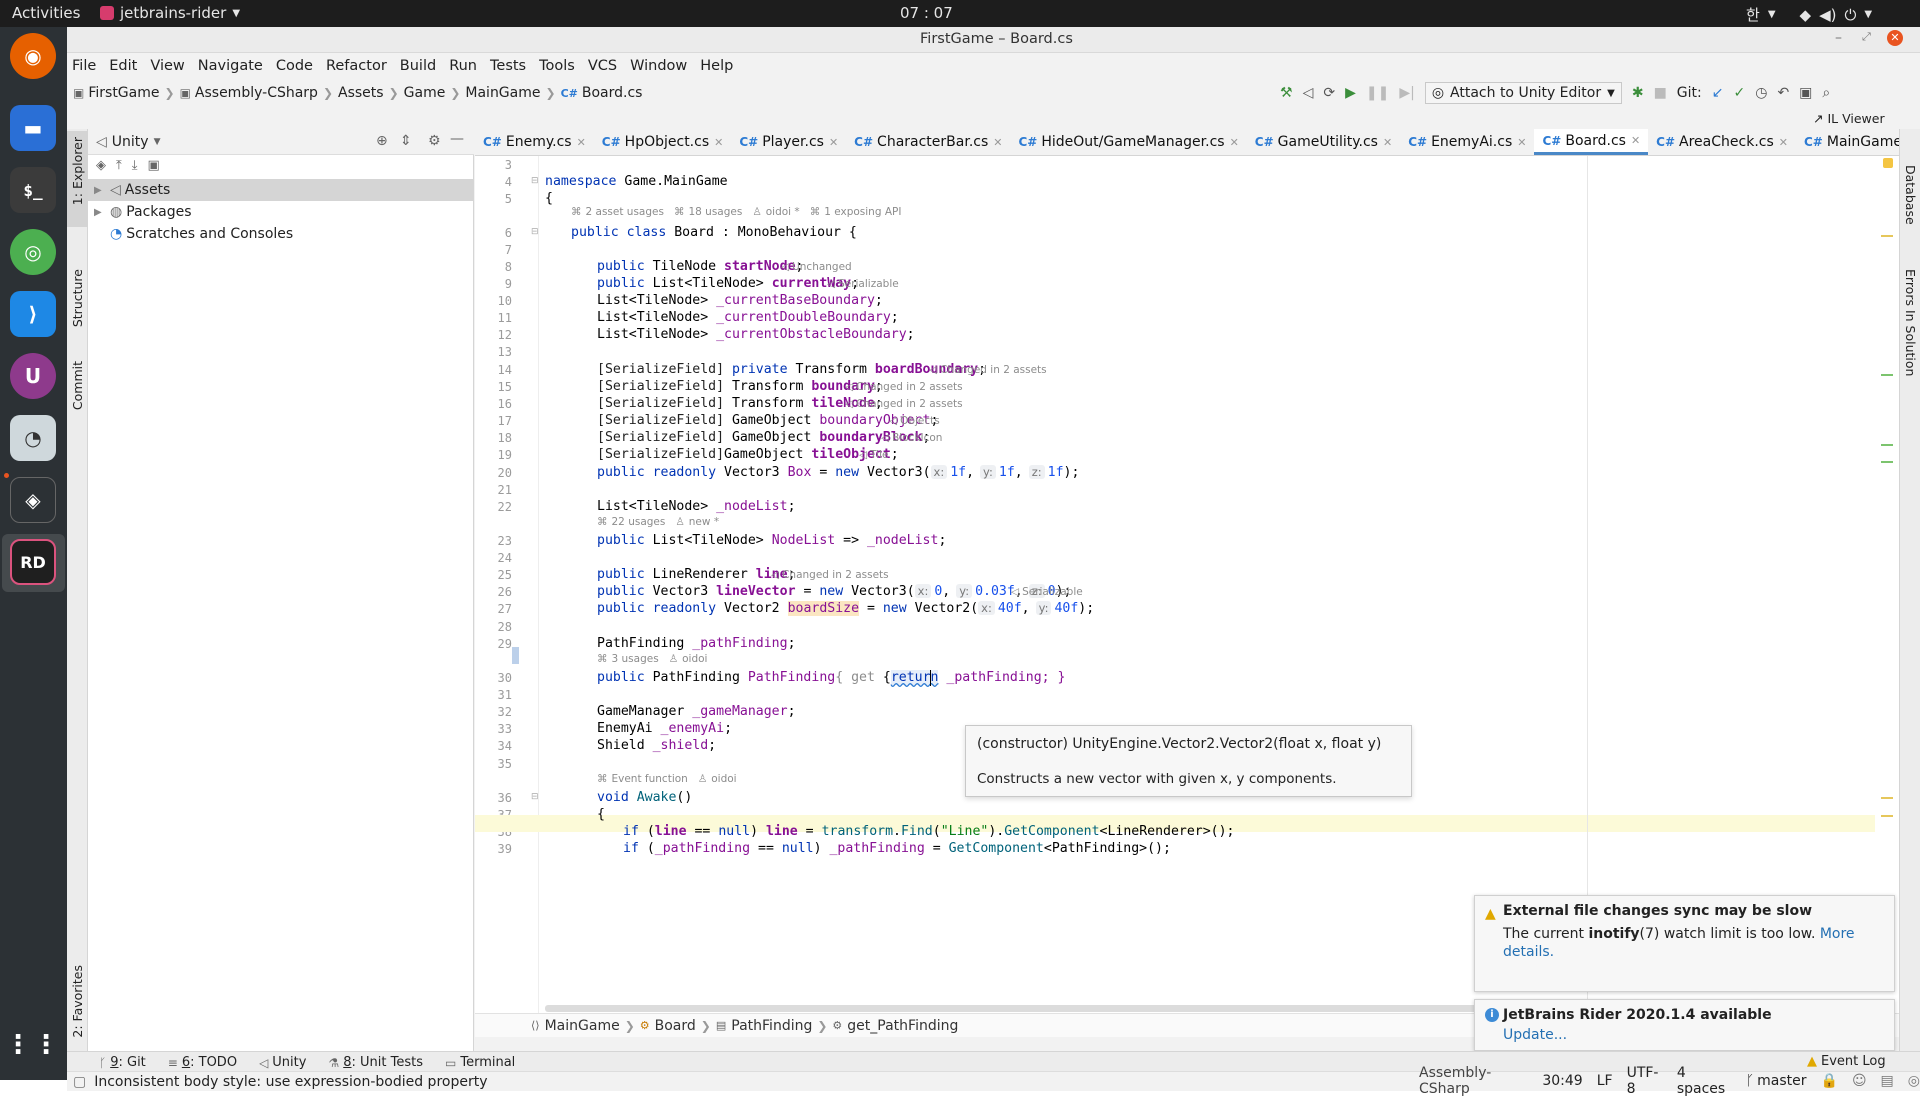 The image size is (1920, 1097). What do you see at coordinates (119, 165) in the screenshot?
I see `expand-icon: ⤒` at bounding box center [119, 165].